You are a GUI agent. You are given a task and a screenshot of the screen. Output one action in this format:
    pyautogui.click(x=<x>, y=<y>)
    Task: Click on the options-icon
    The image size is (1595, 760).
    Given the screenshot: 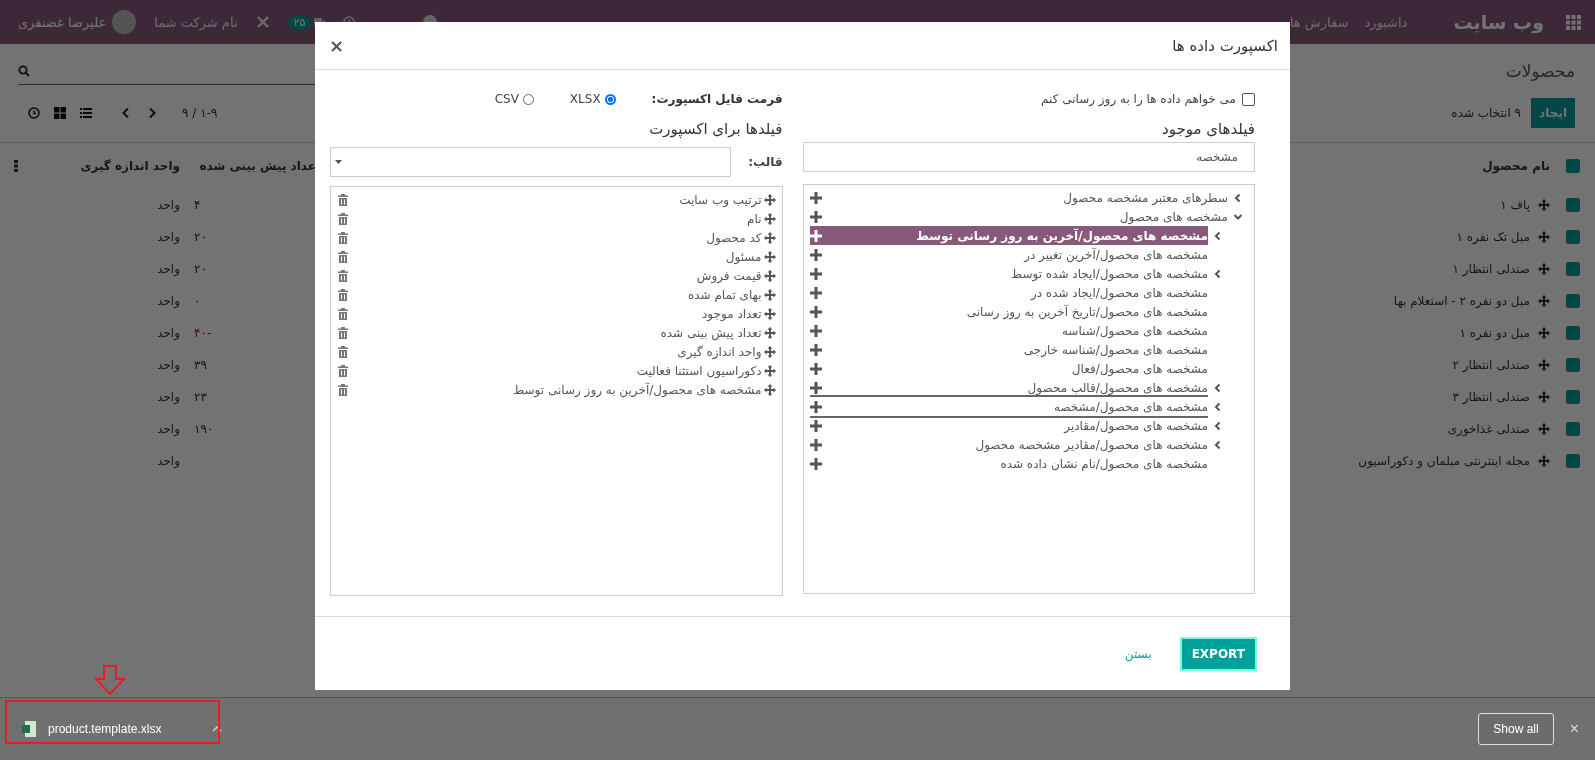 What is the action you would take?
    pyautogui.click(x=16, y=166)
    